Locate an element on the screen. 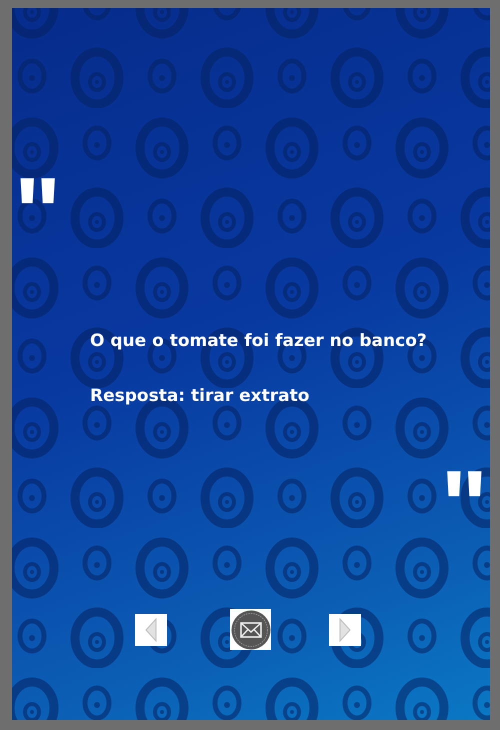 This screenshot has width=500, height=730. right-triangle-icon is located at coordinates (345, 630).